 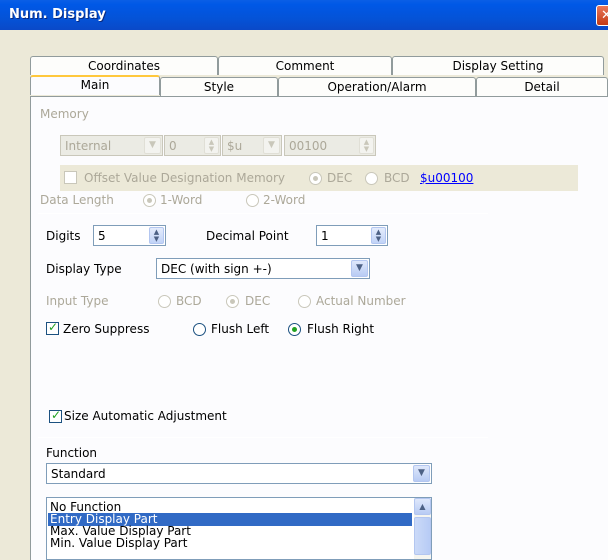 What do you see at coordinates (70, 177) in the screenshot?
I see `offset-checkbox` at bounding box center [70, 177].